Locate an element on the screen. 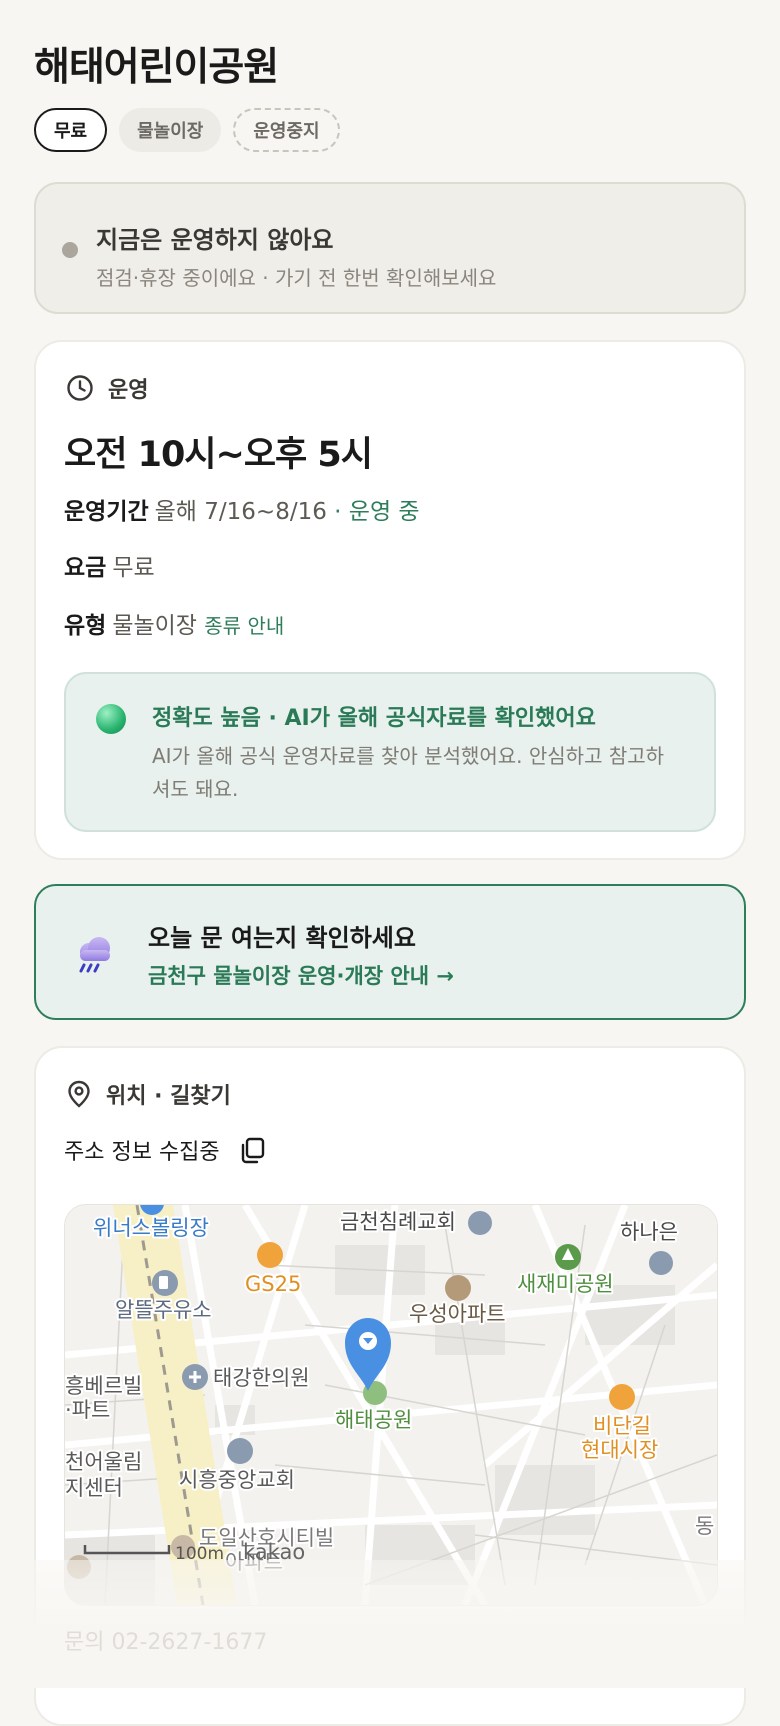 This screenshot has width=780, height=1726. status-dot is located at coordinates (70, 250).